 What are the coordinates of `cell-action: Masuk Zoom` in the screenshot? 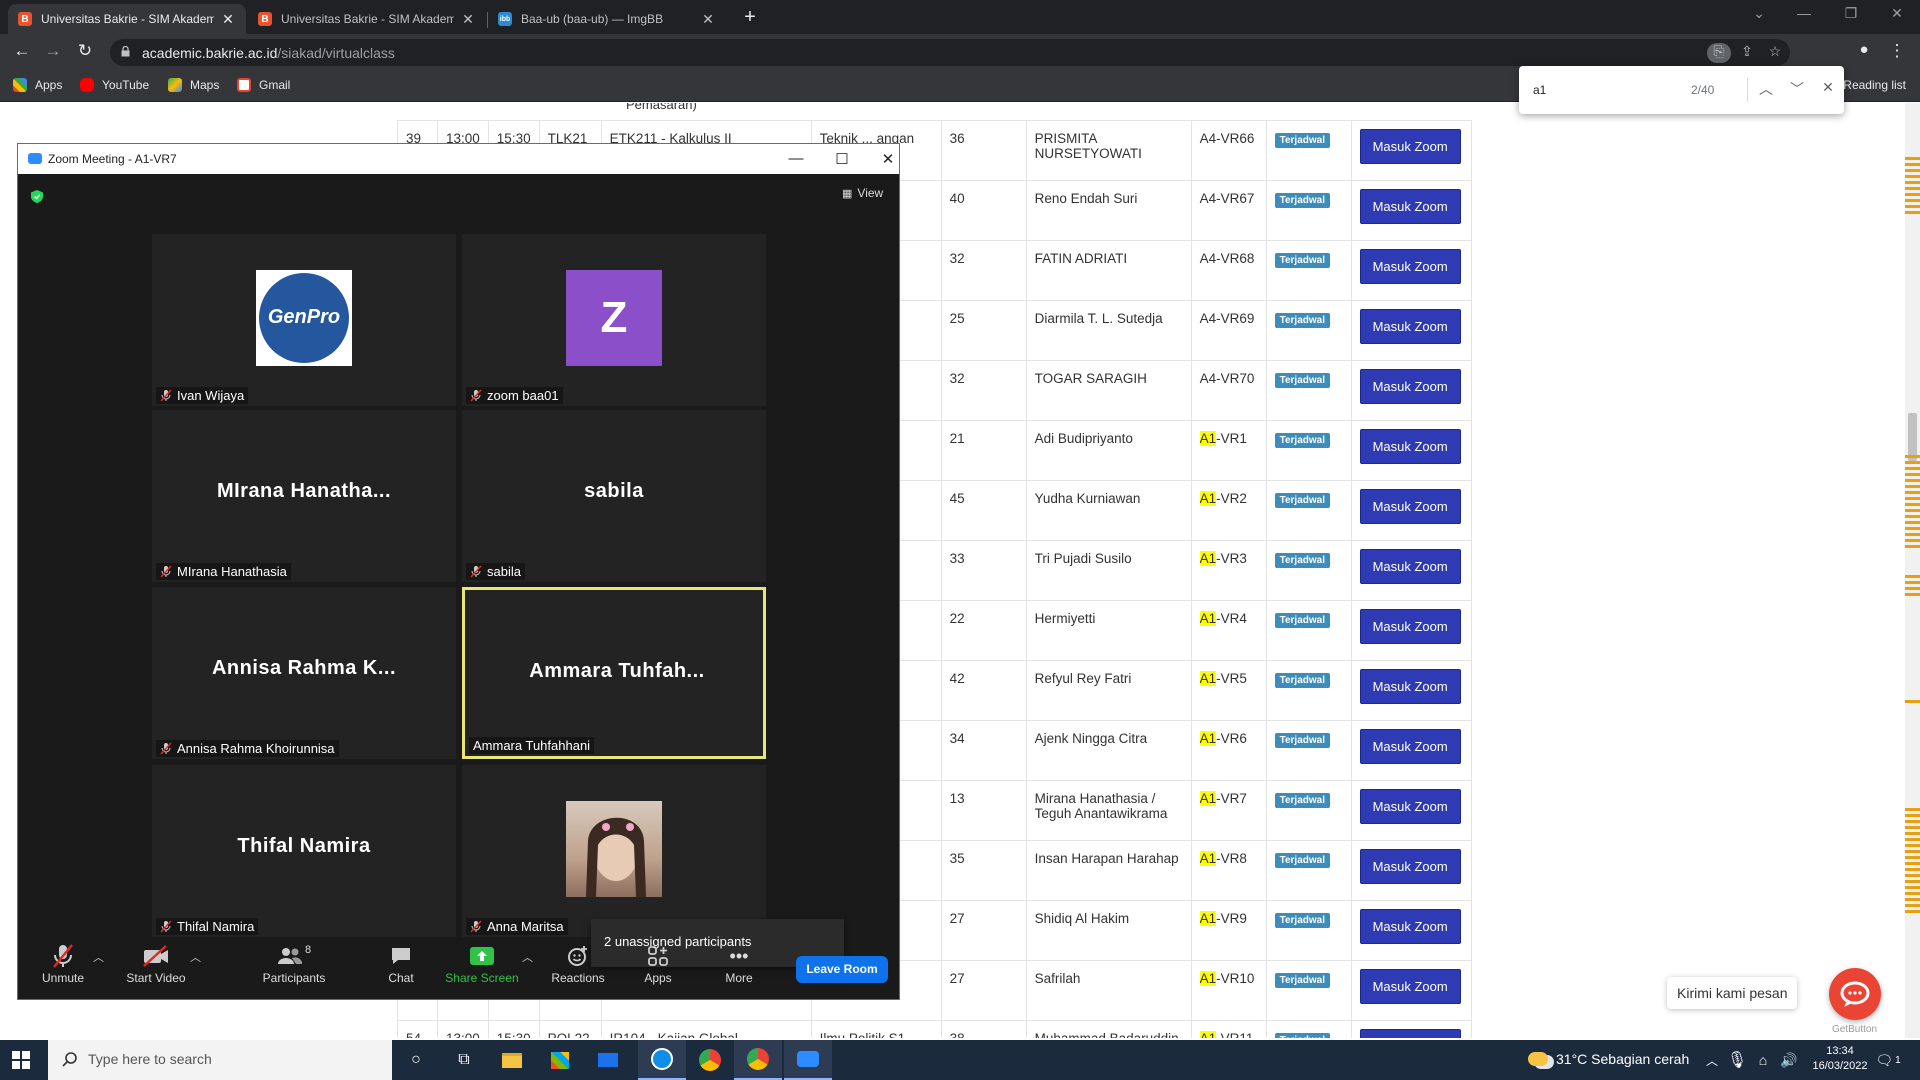 It's located at (1411, 1029).